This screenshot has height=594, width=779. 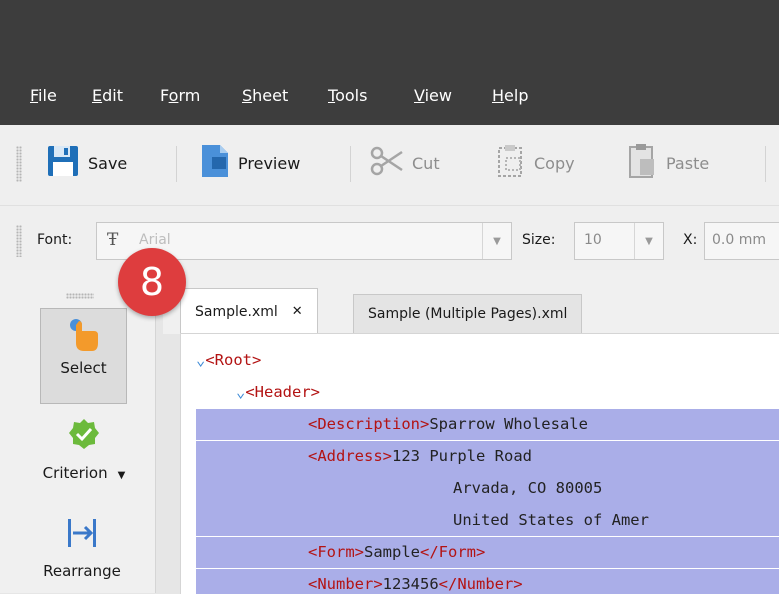 I want to click on menu-tools: Tools, so click(x=347, y=96).